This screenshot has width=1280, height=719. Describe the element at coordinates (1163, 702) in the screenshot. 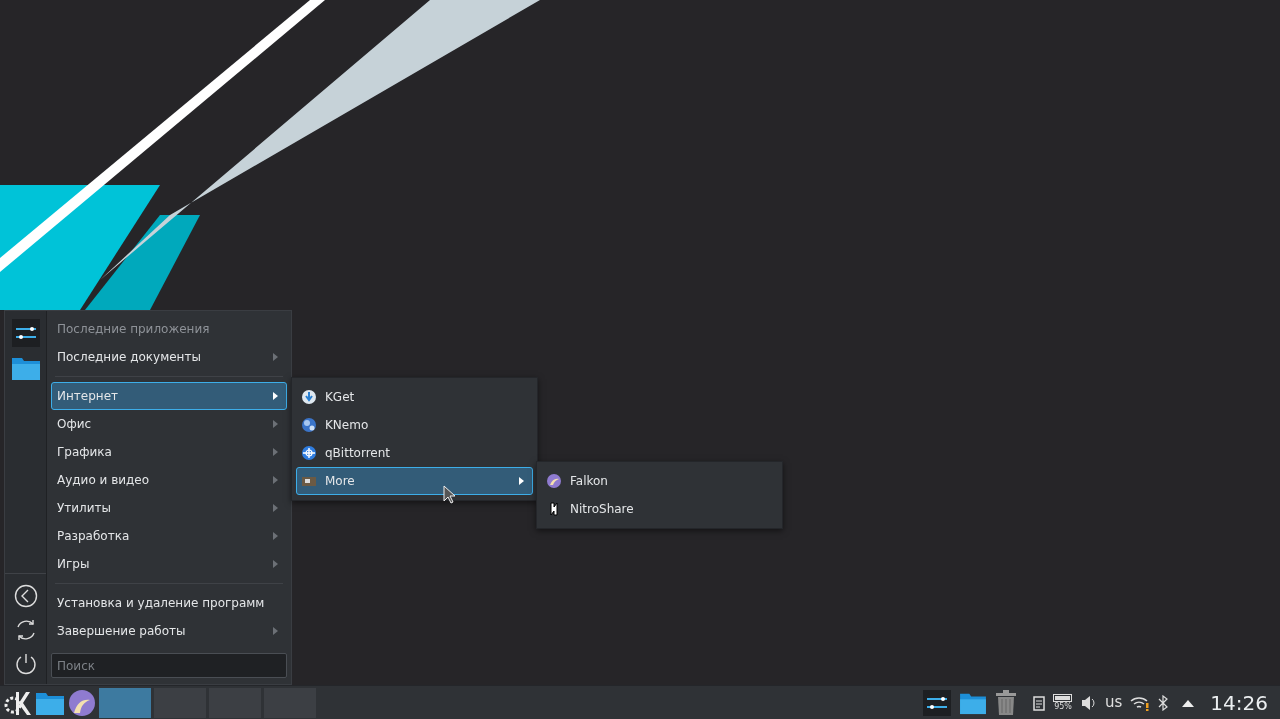

I see `bluetooth-icon` at that location.